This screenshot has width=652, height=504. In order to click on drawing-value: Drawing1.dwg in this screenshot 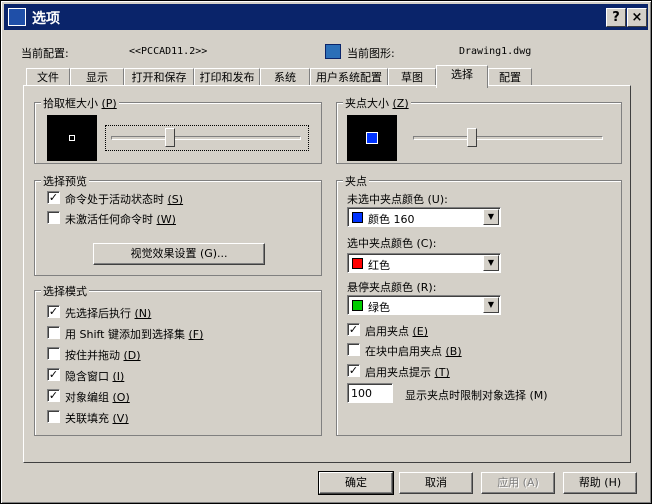, I will do `click(495, 51)`.